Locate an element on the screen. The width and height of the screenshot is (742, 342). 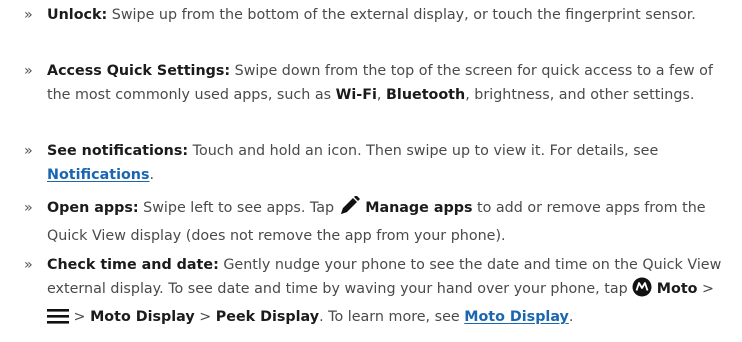
bluetooth-label: Bluetooth is located at coordinates (426, 95).